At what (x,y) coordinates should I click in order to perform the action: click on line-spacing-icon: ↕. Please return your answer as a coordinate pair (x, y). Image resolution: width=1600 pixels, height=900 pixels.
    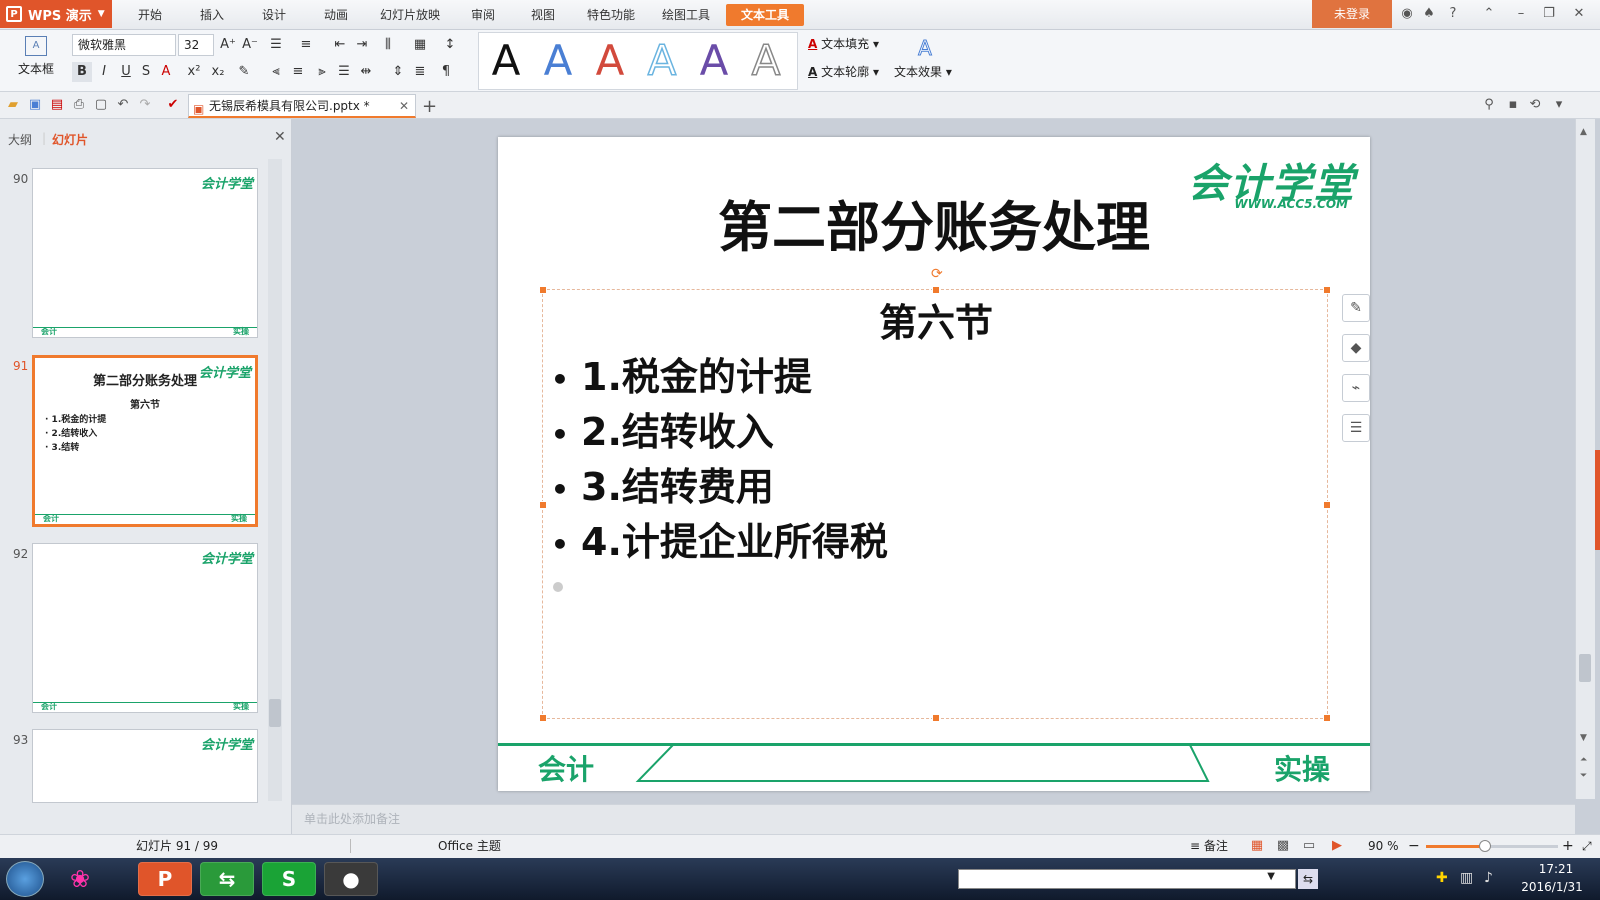
    Looking at the image, I should click on (450, 45).